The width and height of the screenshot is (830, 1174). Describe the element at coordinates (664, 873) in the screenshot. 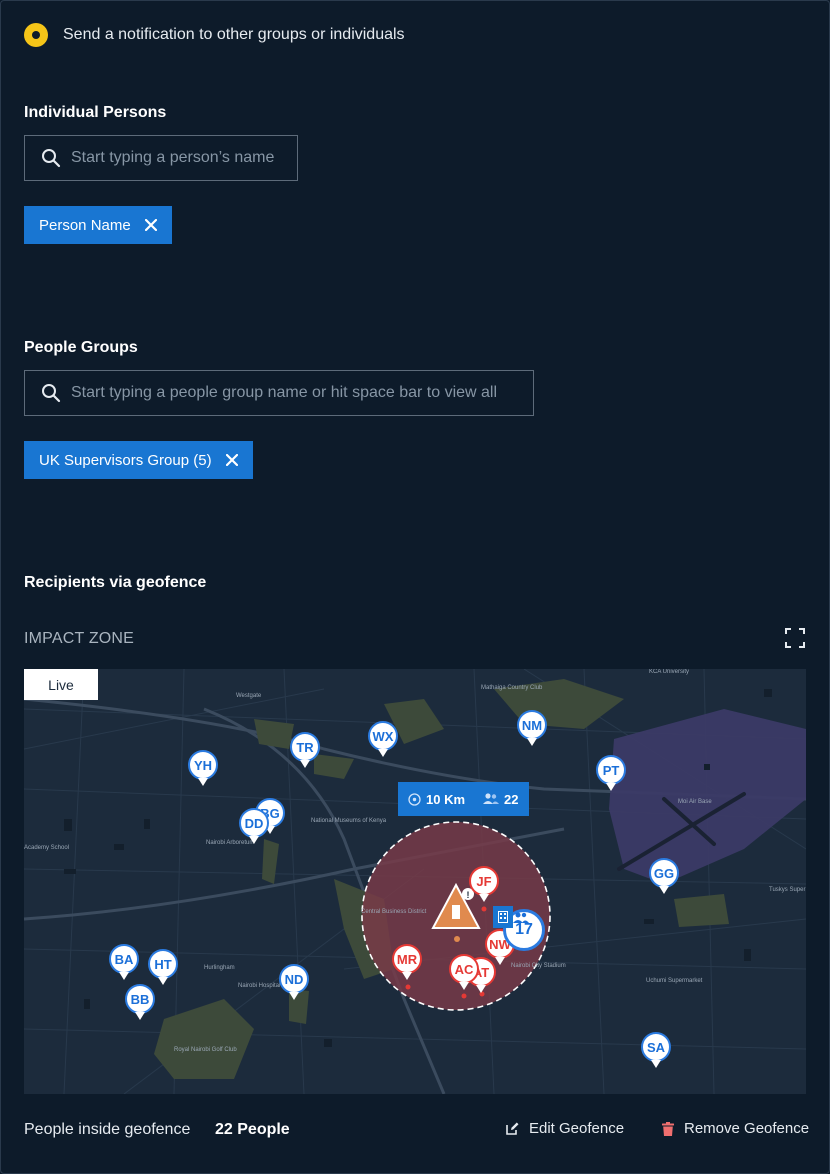

I see `person-pin: GG` at that location.